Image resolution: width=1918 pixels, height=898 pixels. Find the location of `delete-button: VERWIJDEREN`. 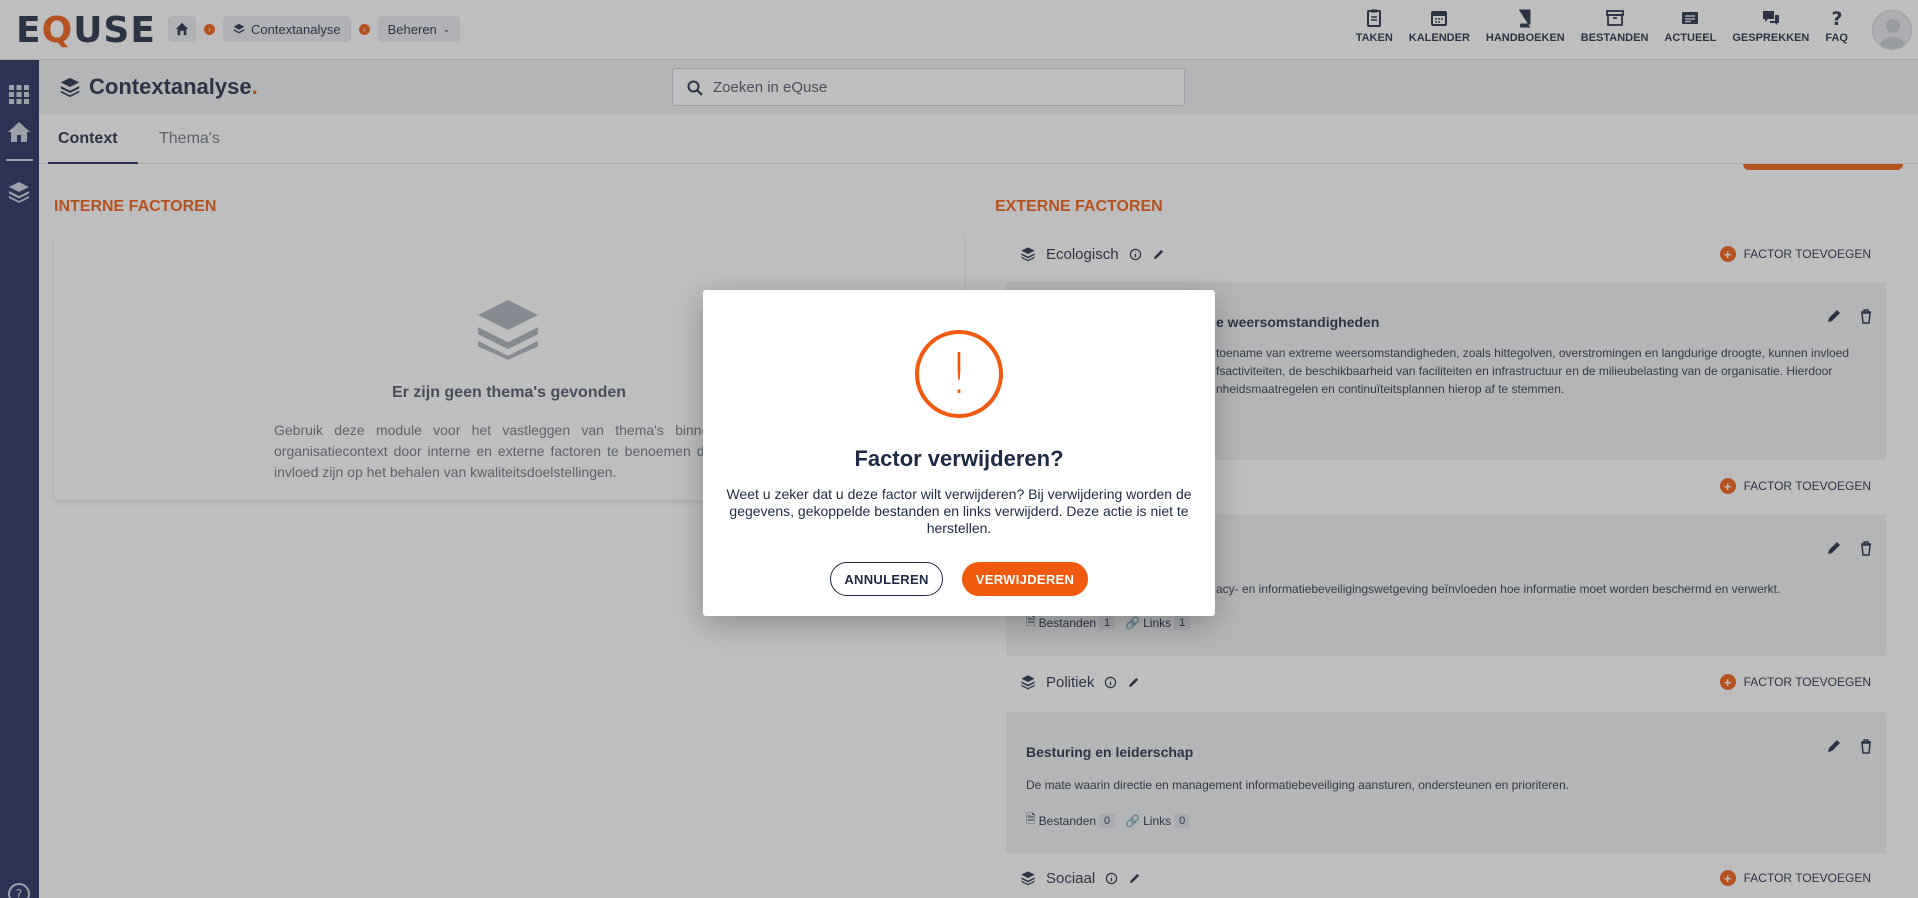

delete-button: VERWIJDEREN is located at coordinates (1025, 579).